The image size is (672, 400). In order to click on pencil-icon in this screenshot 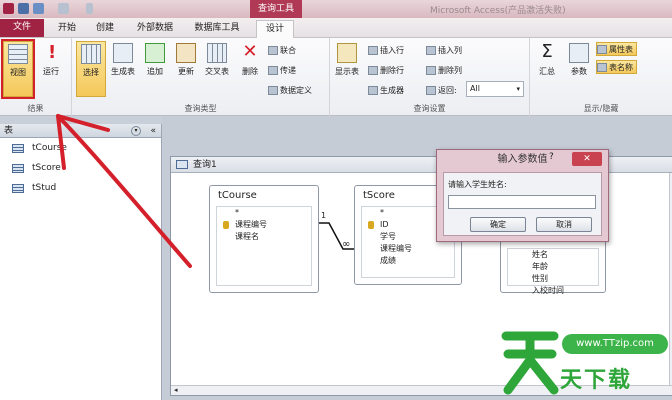, I will do `click(186, 53)`.